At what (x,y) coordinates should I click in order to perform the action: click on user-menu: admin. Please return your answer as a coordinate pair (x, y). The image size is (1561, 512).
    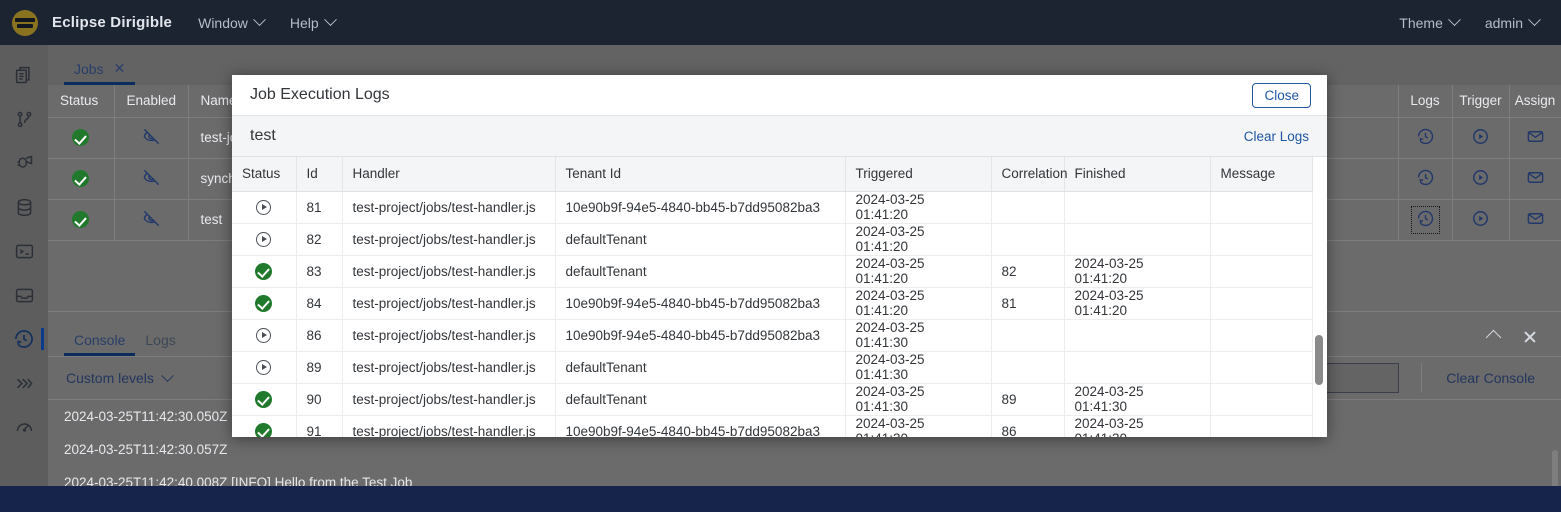
    Looking at the image, I should click on (1512, 22).